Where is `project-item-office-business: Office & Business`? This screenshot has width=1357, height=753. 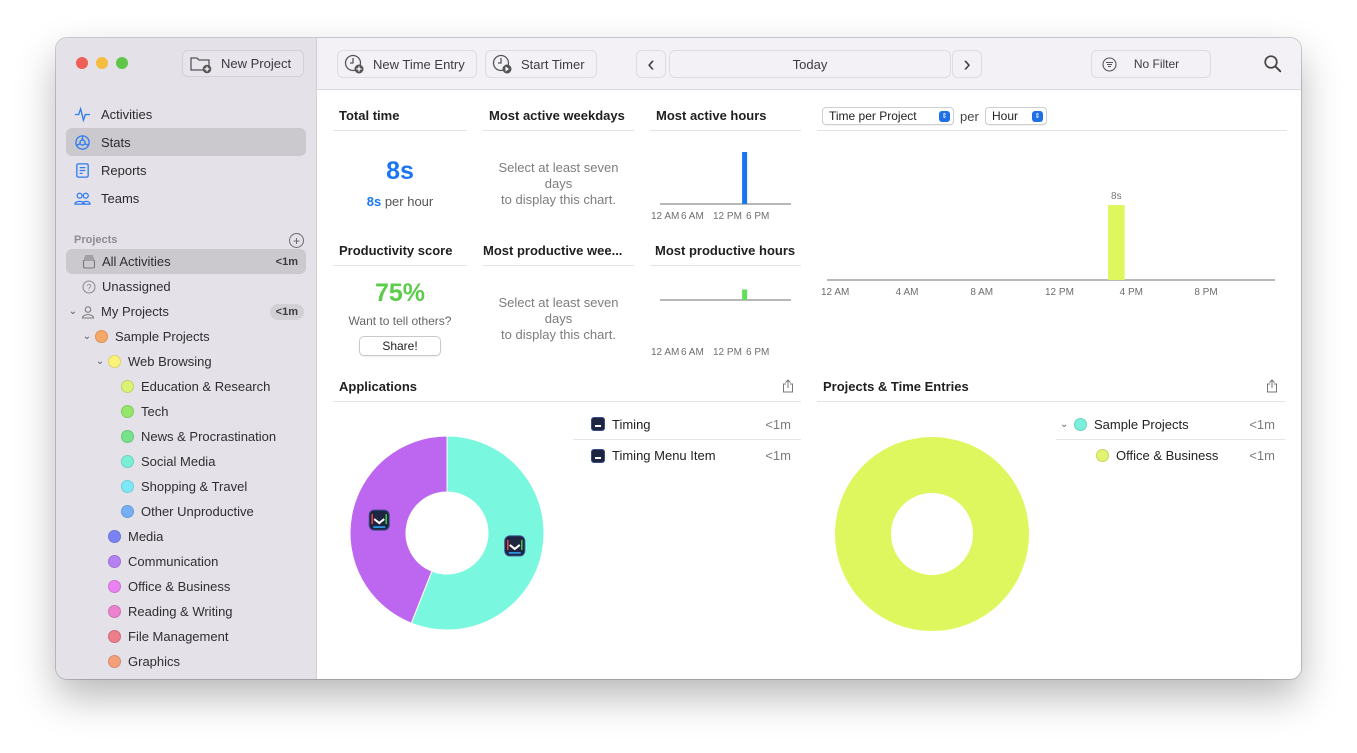 project-item-office-business: Office & Business is located at coordinates (186, 586).